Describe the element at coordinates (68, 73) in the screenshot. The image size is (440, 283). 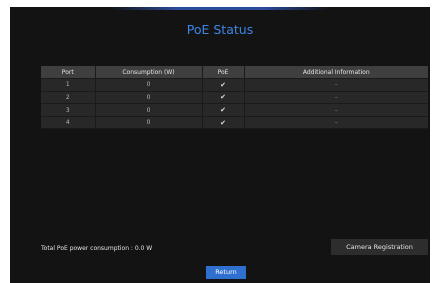
I see `column-header-port: Port` at that location.